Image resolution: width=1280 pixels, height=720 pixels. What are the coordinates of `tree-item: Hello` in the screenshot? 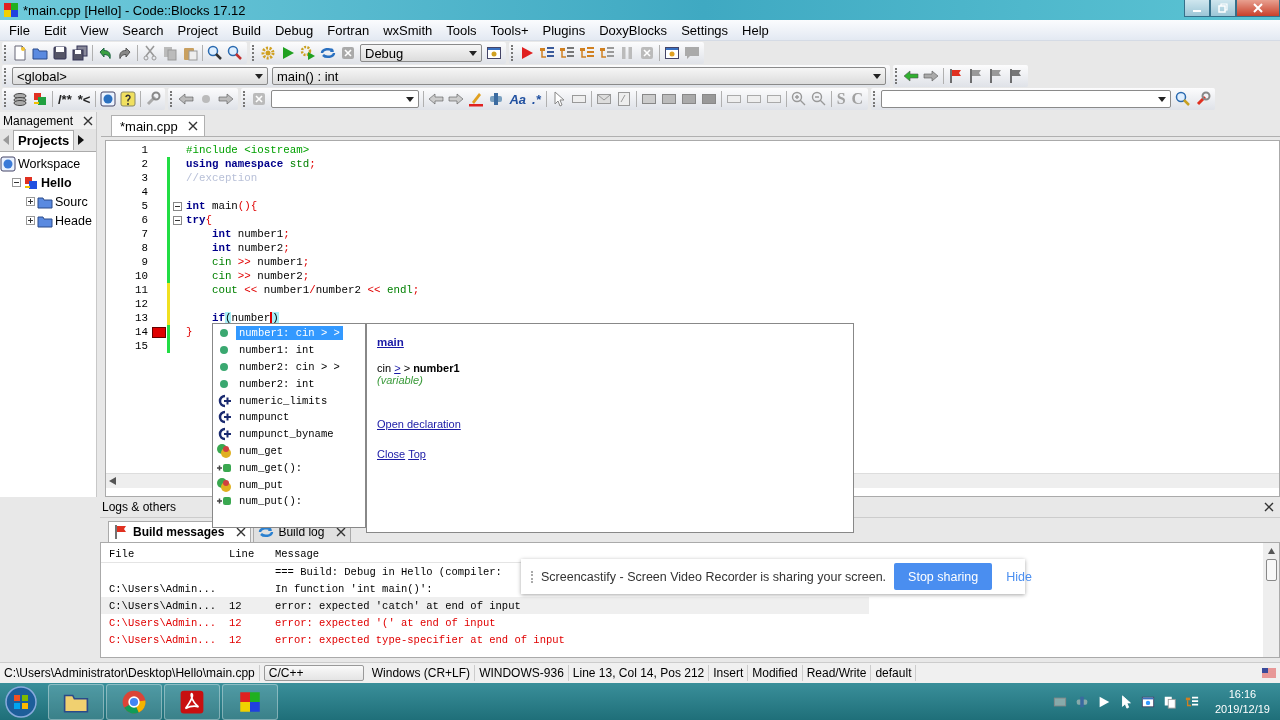 It's located at (56, 182).